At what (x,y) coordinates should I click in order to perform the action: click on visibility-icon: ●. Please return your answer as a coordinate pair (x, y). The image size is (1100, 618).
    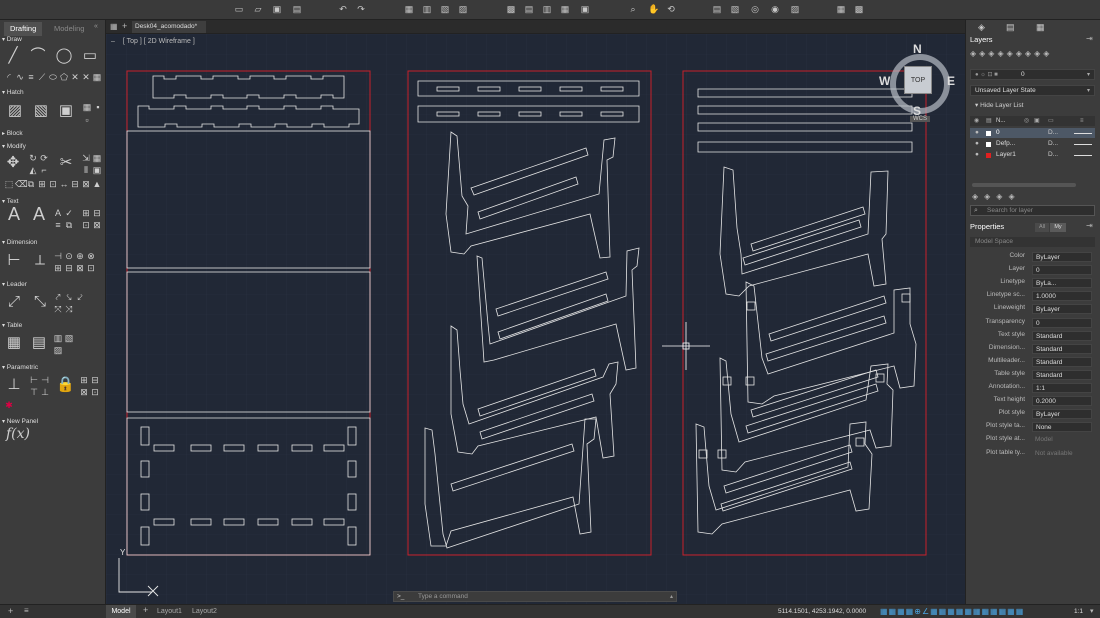
    Looking at the image, I should click on (977, 155).